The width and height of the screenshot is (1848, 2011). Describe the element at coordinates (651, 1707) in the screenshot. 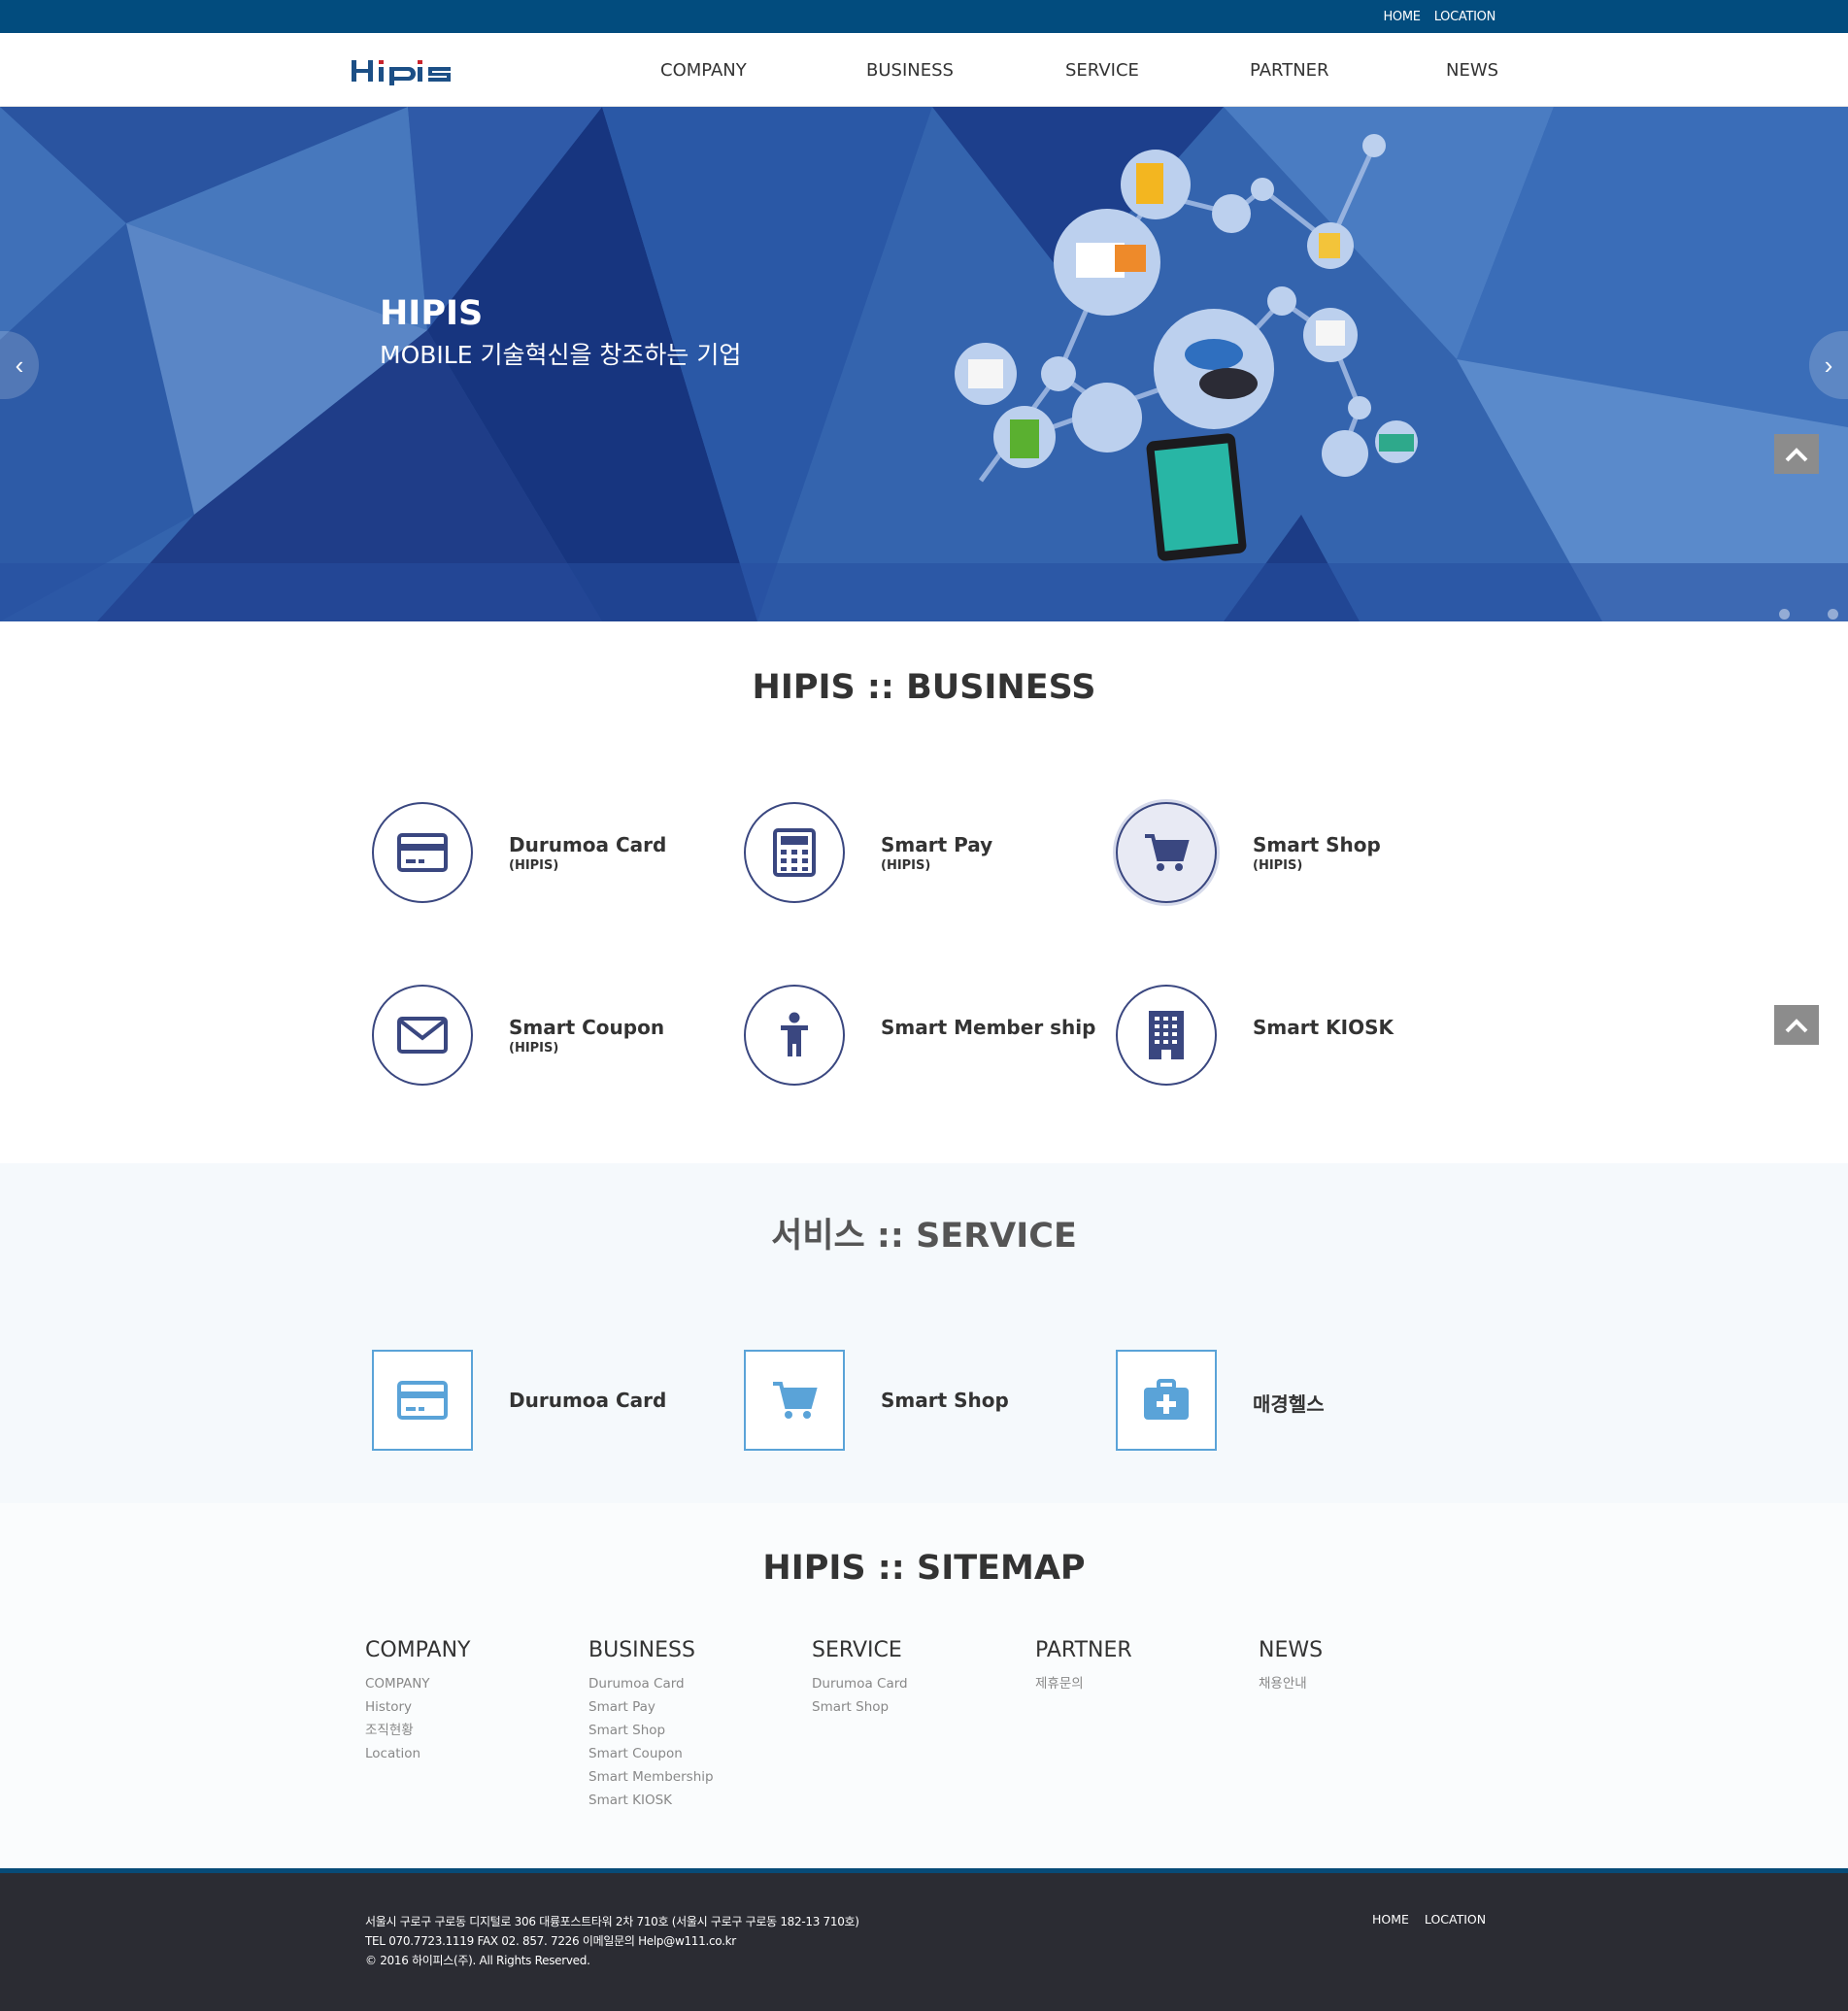

I see `sitemap-link: Smart Pay` at that location.